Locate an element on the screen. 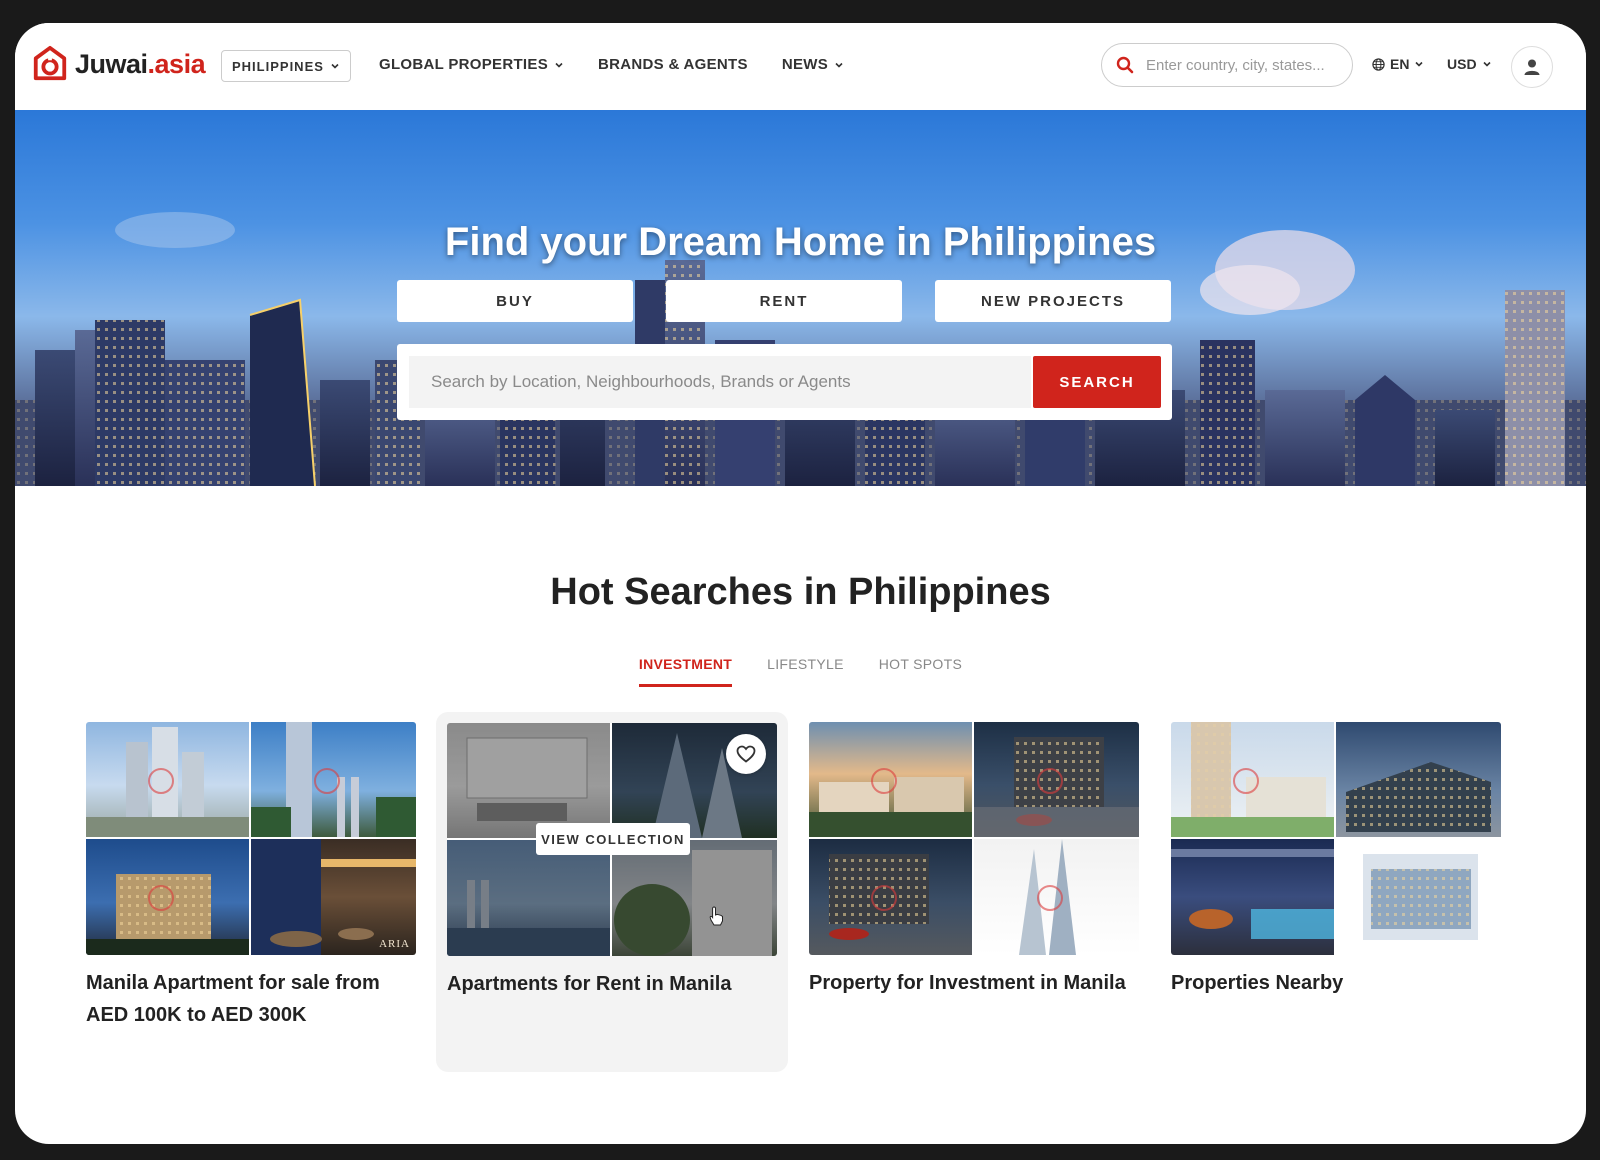  header-search is located at coordinates (1227, 65).